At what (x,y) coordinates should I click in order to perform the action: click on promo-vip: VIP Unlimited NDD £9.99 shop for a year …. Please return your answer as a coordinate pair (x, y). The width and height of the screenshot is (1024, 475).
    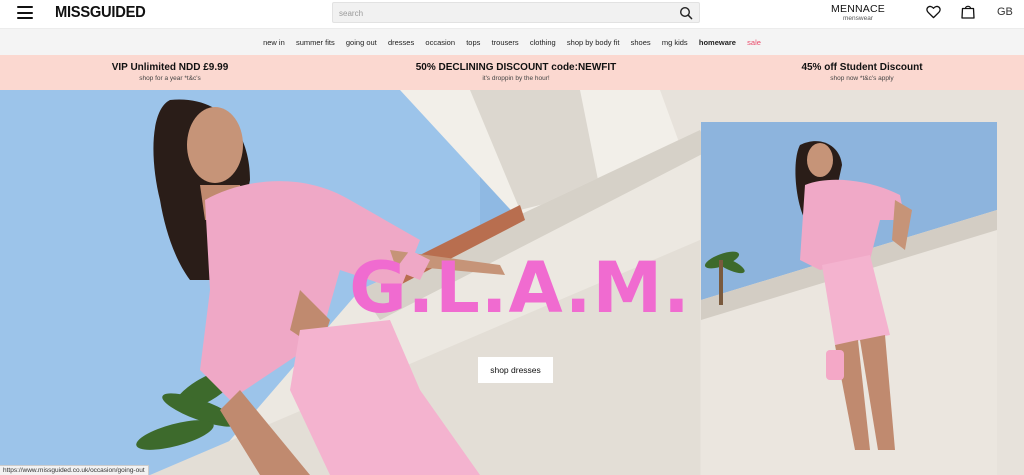
    Looking at the image, I should click on (170, 72).